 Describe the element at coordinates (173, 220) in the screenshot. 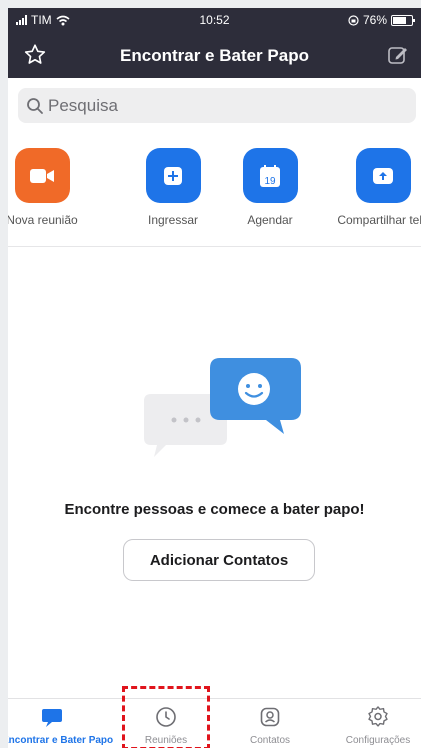

I see `join-label: Ingressar` at that location.